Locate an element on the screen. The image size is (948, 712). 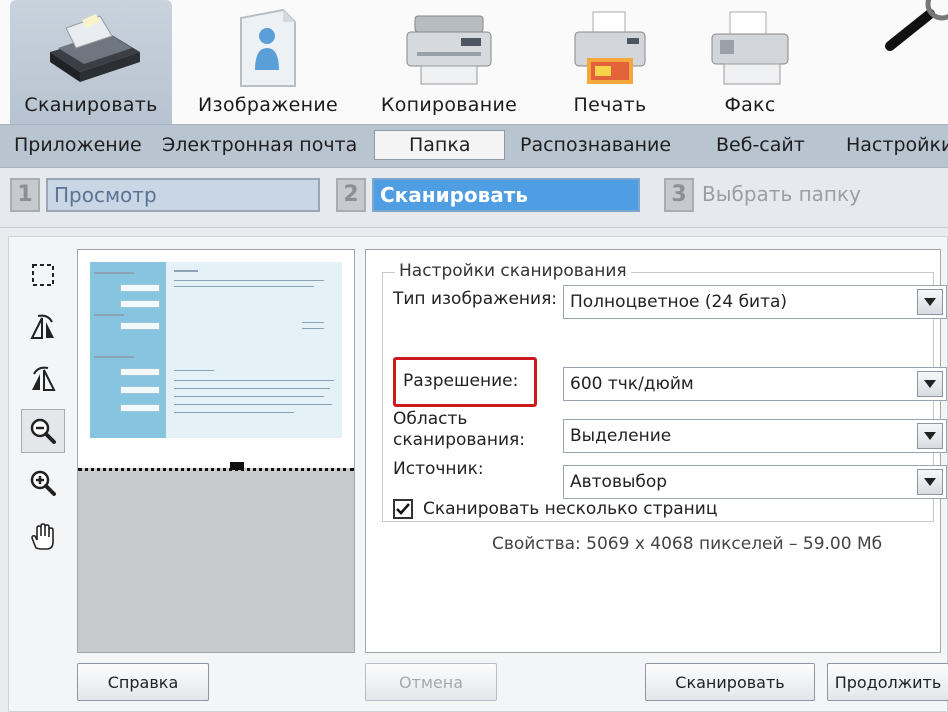
zoom-in-tool is located at coordinates (43, 483).